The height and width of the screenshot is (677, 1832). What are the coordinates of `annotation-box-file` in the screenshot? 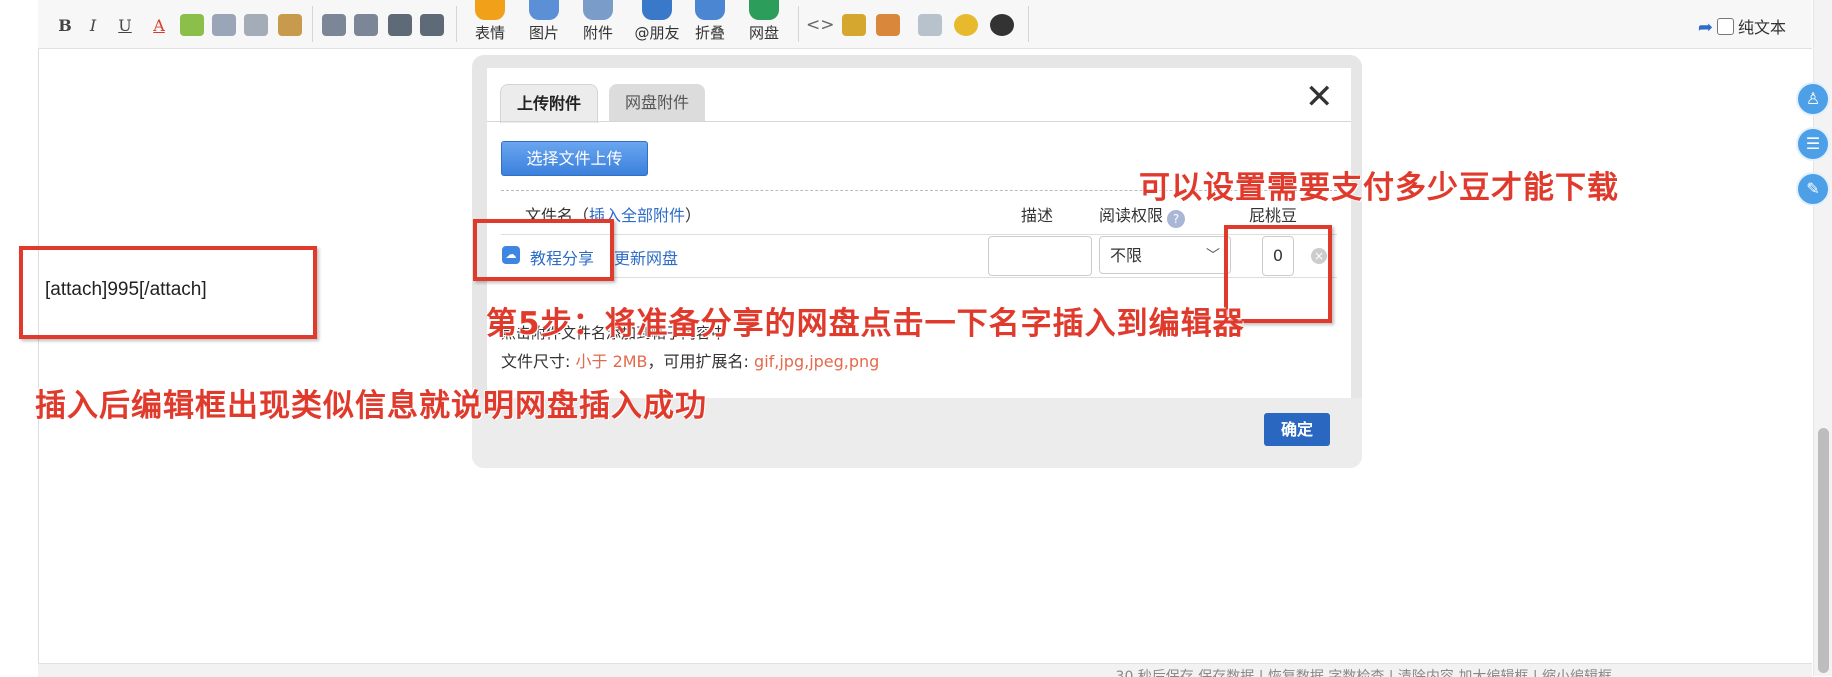 It's located at (543, 250).